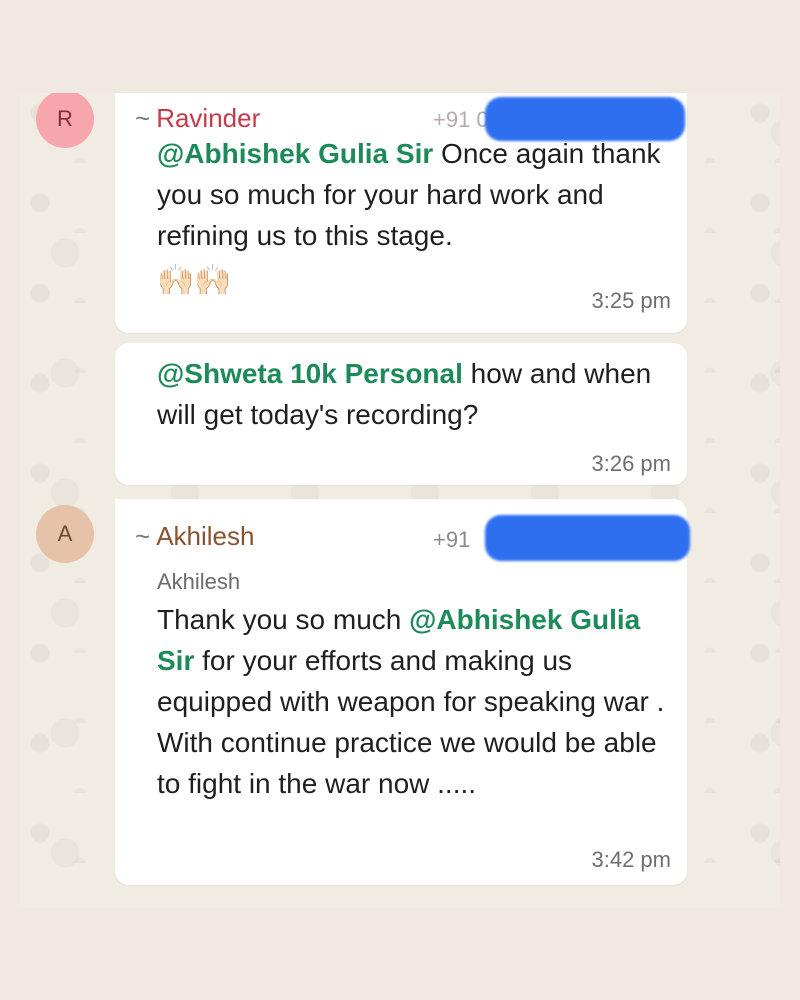 This screenshot has height=1000, width=800. What do you see at coordinates (310, 373) in the screenshot?
I see `mention-link: @Shweta 10k Personal` at bounding box center [310, 373].